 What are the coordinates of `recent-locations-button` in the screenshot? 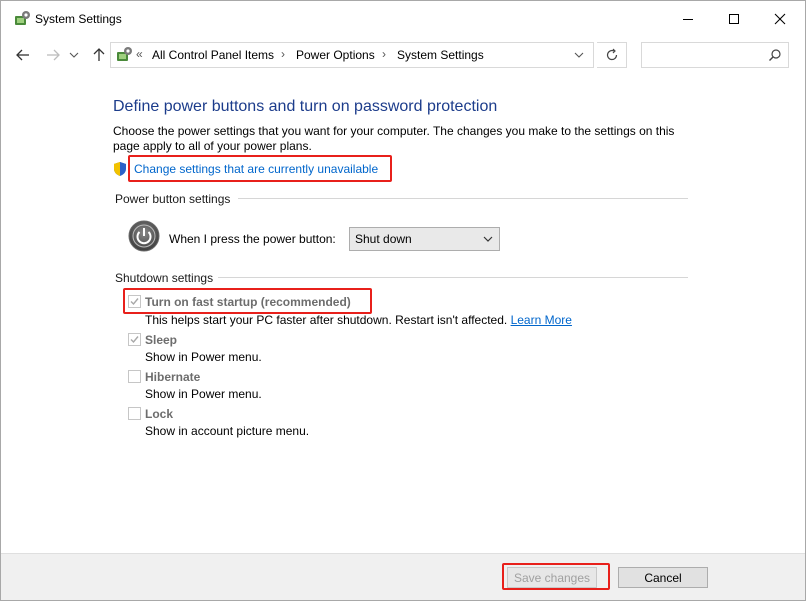 It's located at (74, 55).